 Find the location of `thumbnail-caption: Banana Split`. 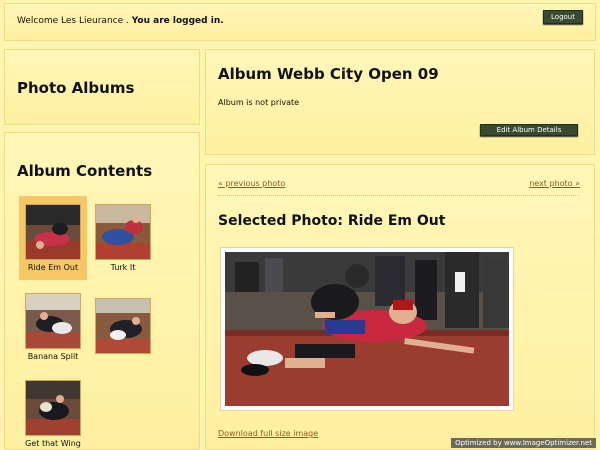

thumbnail-caption: Banana Split is located at coordinates (53, 356).